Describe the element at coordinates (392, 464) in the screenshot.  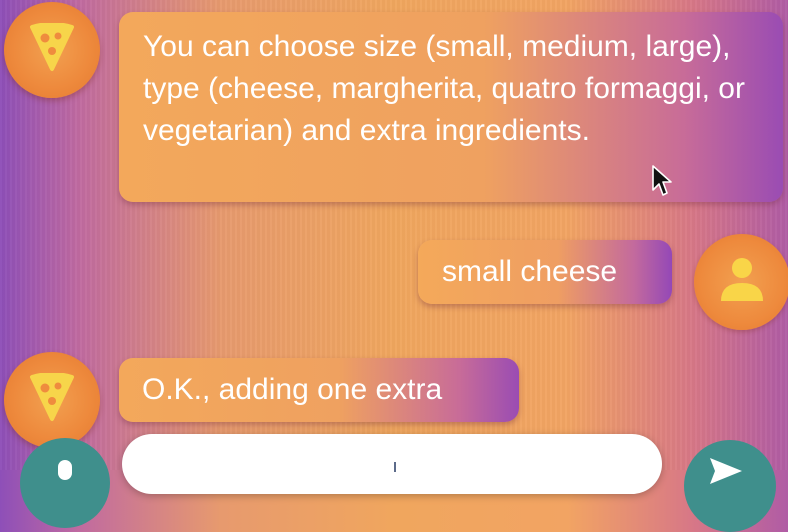
I see `message-input` at that location.